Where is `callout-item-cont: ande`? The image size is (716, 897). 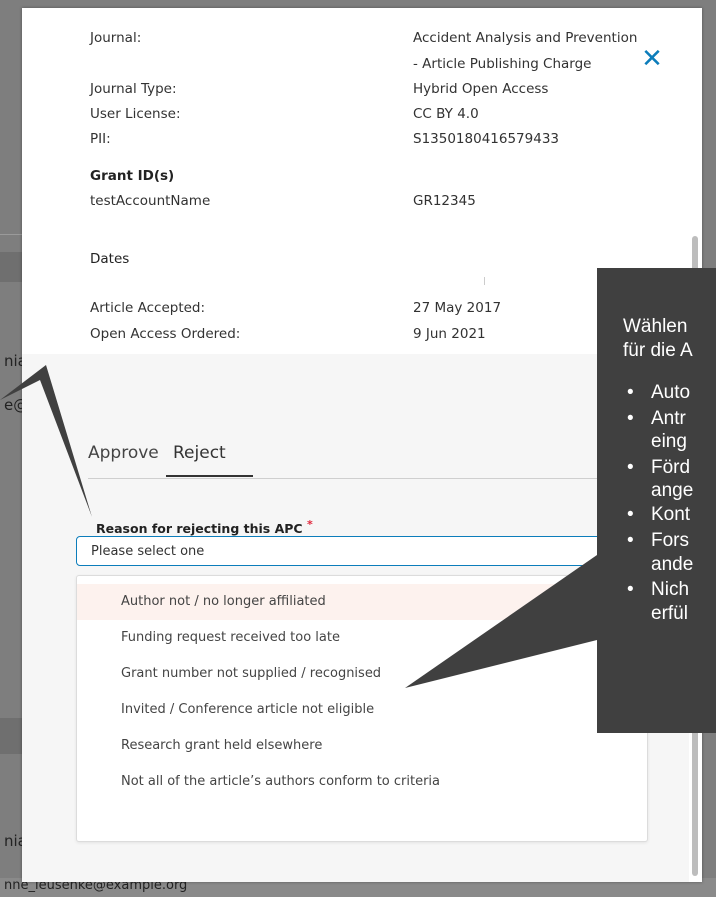
callout-item-cont: ande is located at coordinates (672, 564).